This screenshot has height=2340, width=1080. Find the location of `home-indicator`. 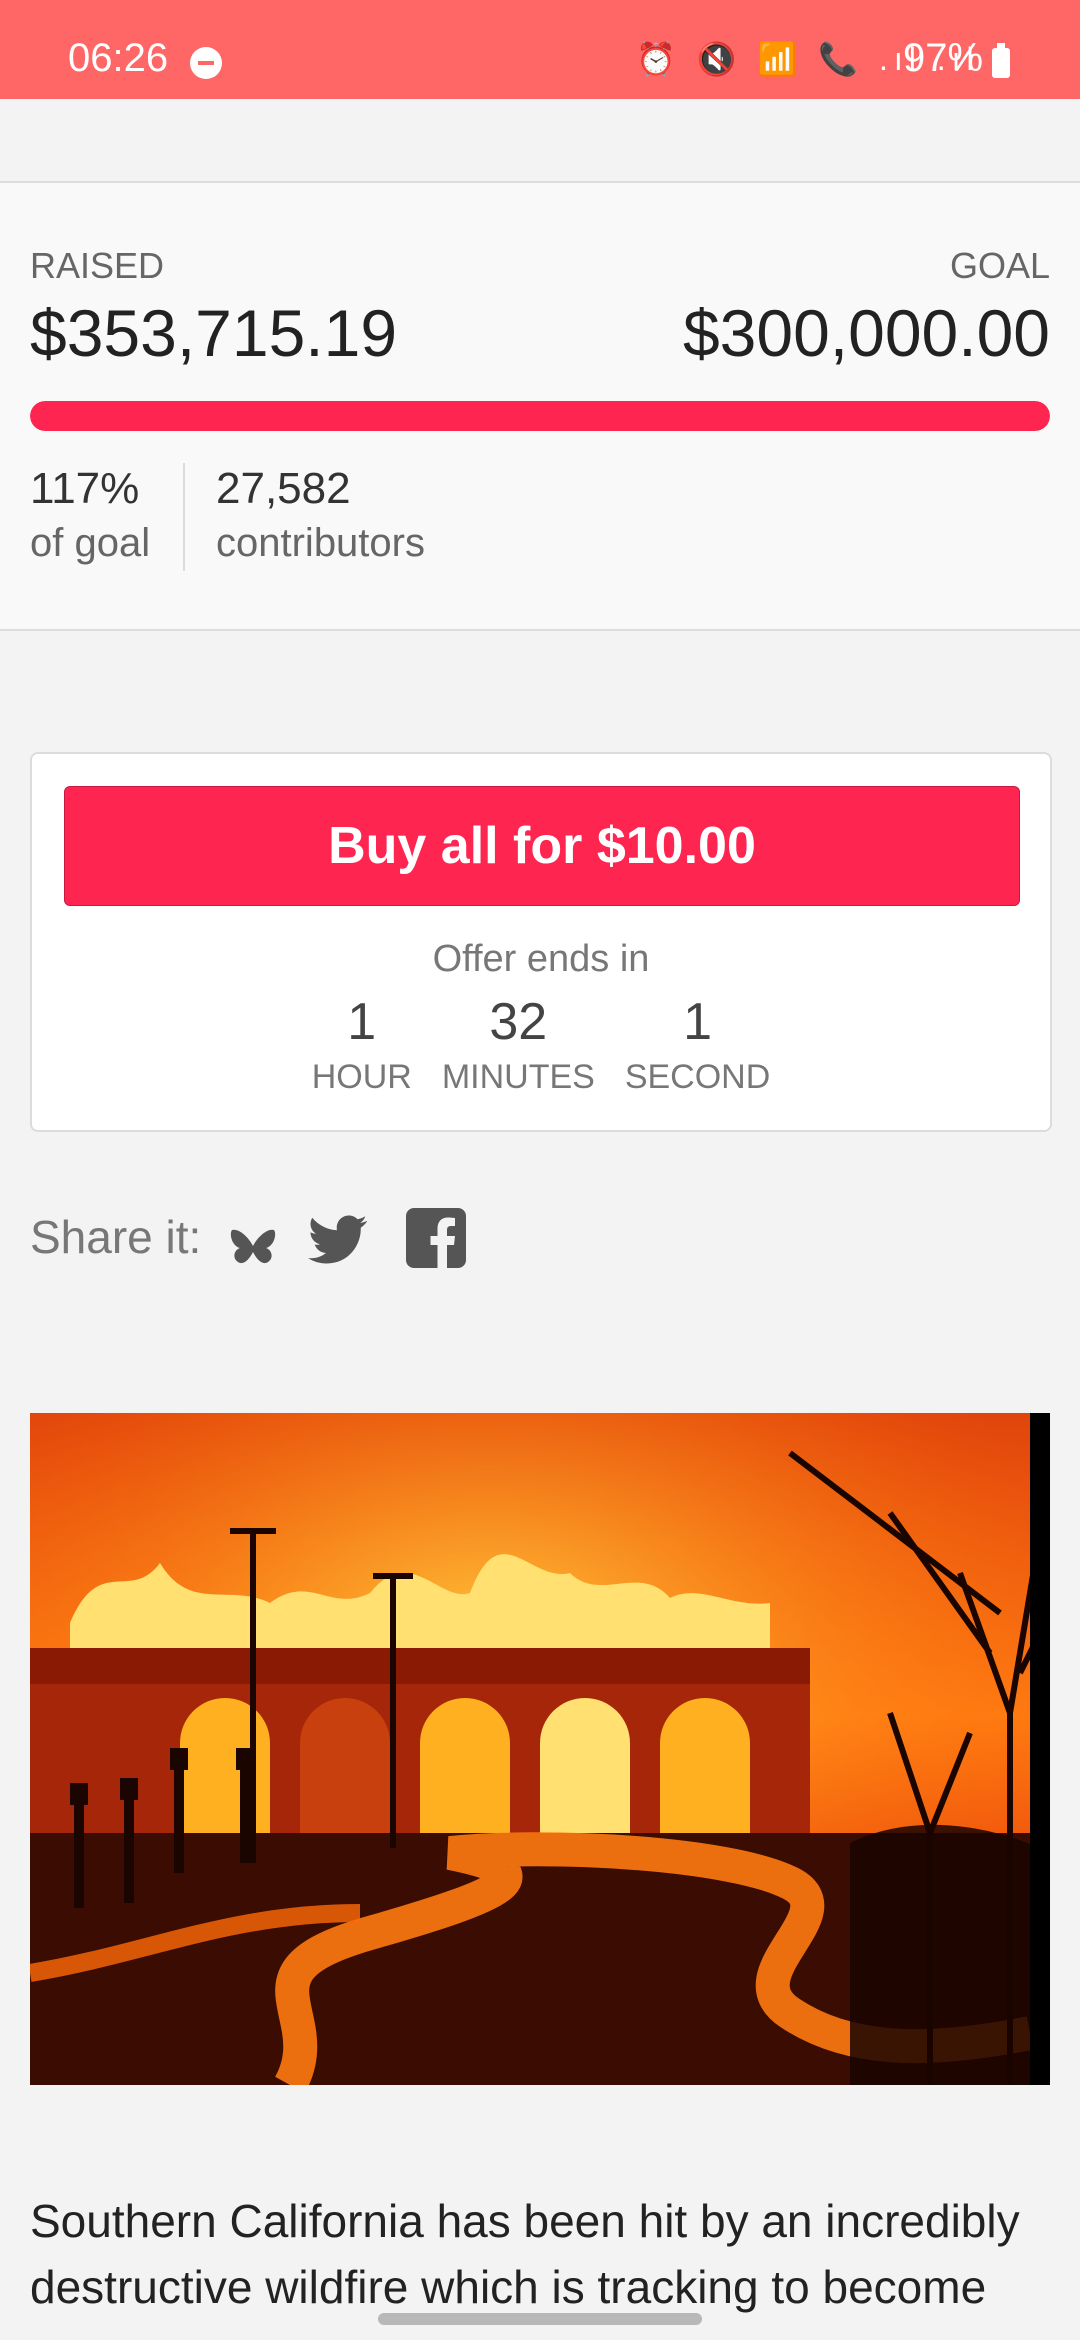

home-indicator is located at coordinates (540, 2319).